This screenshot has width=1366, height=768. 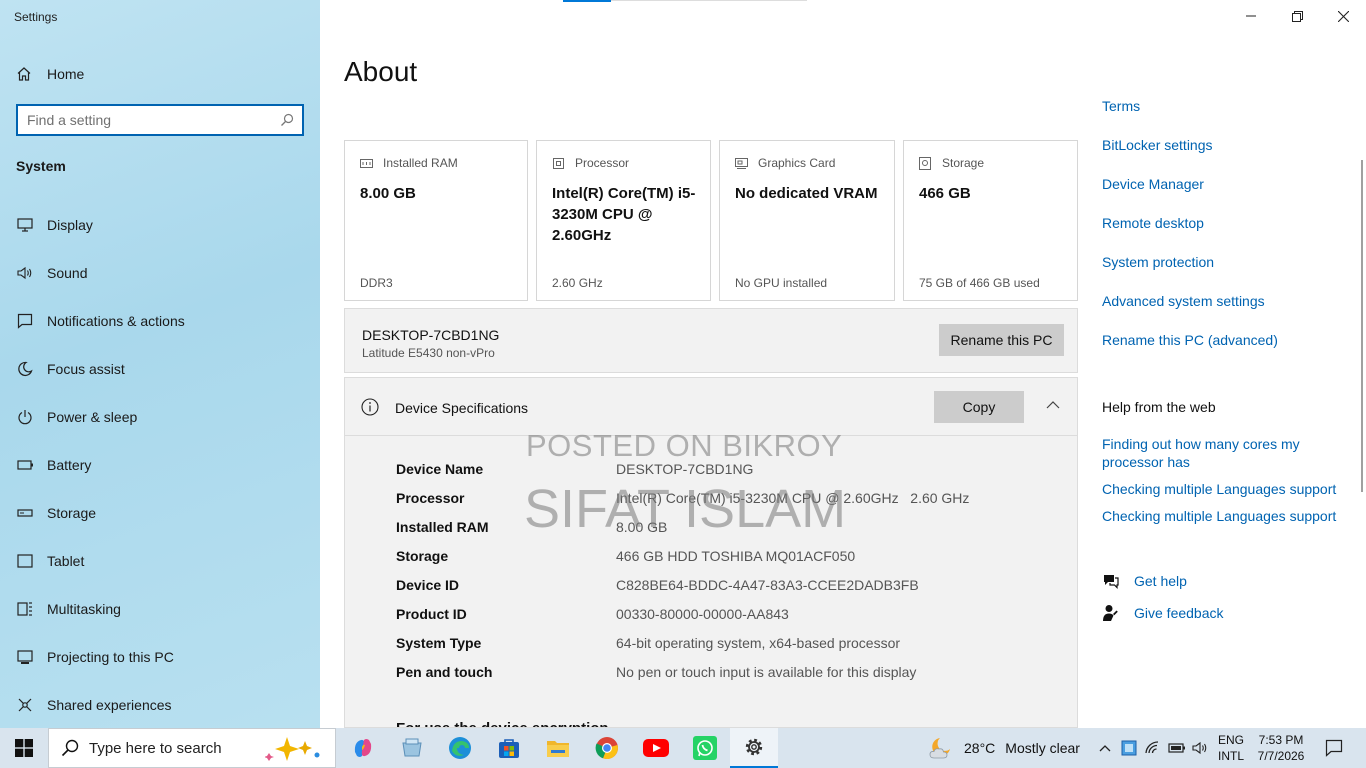 I want to click on ram-card: Installed RAM 8.00 GB DDR3, so click(x=436, y=220).